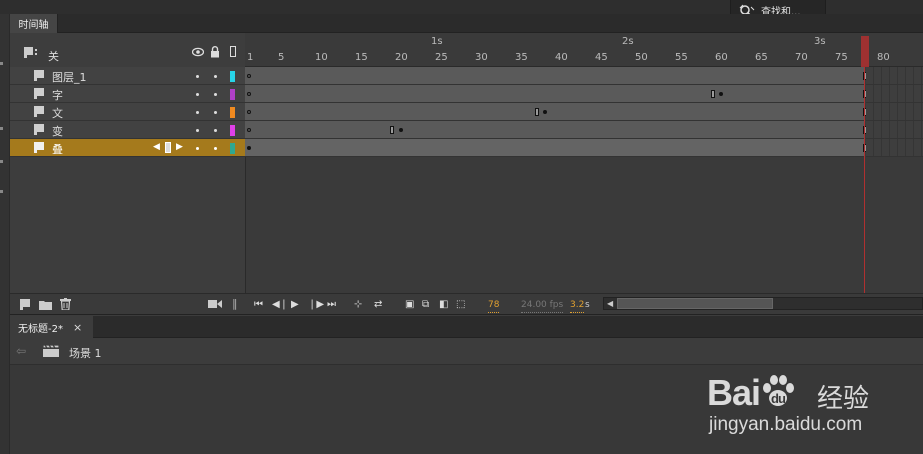  Describe the element at coordinates (561, 57) in the screenshot. I see `frame-number: 40` at that location.